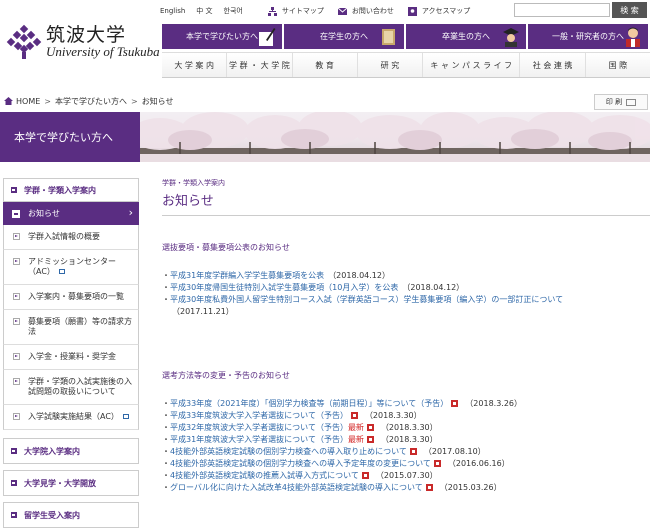 This screenshot has height=528, width=650. I want to click on nav-about: 大 学 案 内, so click(194, 65).